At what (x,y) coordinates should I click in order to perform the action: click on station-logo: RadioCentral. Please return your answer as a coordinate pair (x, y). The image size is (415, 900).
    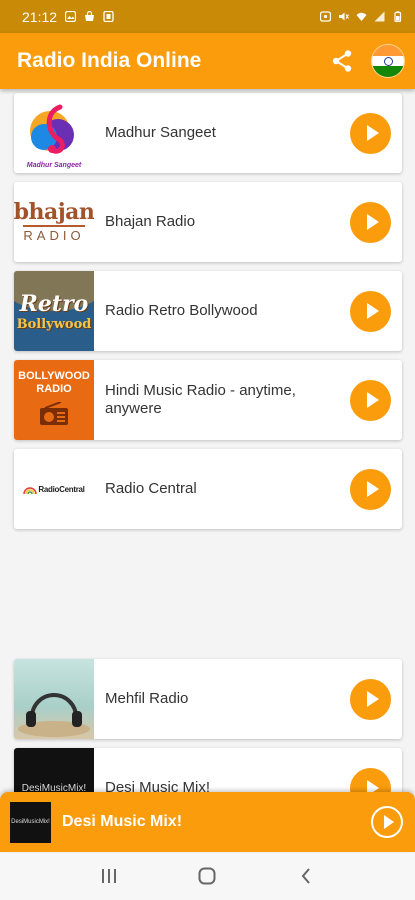
    Looking at the image, I should click on (54, 489).